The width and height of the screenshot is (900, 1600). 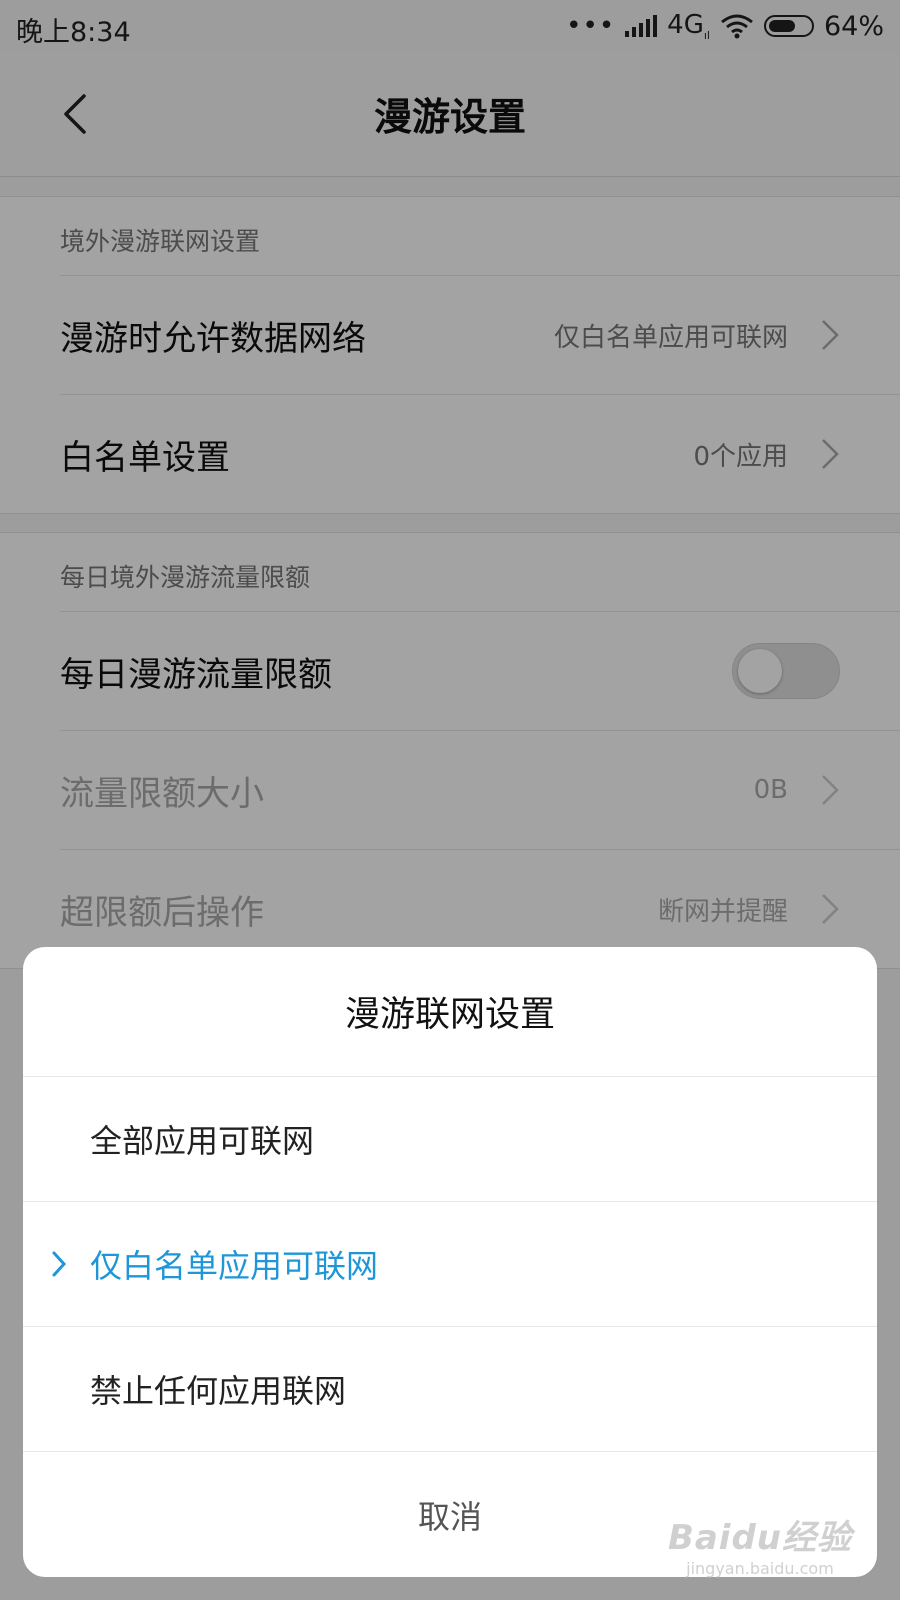 I want to click on option-label: 全部应用可联网, so click(x=202, y=1141).